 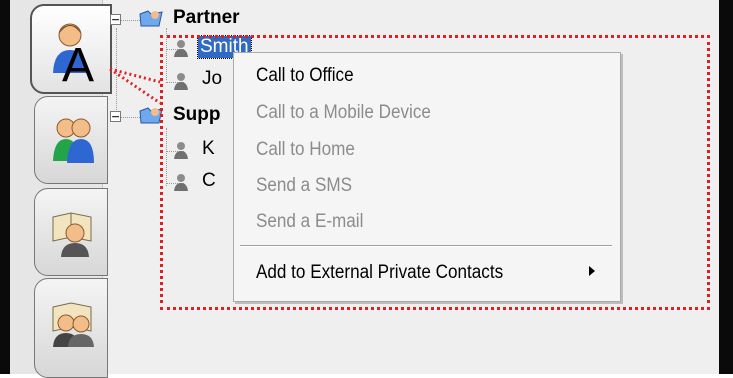 I want to click on menu-item-call-office: Call to Office, so click(x=305, y=76).